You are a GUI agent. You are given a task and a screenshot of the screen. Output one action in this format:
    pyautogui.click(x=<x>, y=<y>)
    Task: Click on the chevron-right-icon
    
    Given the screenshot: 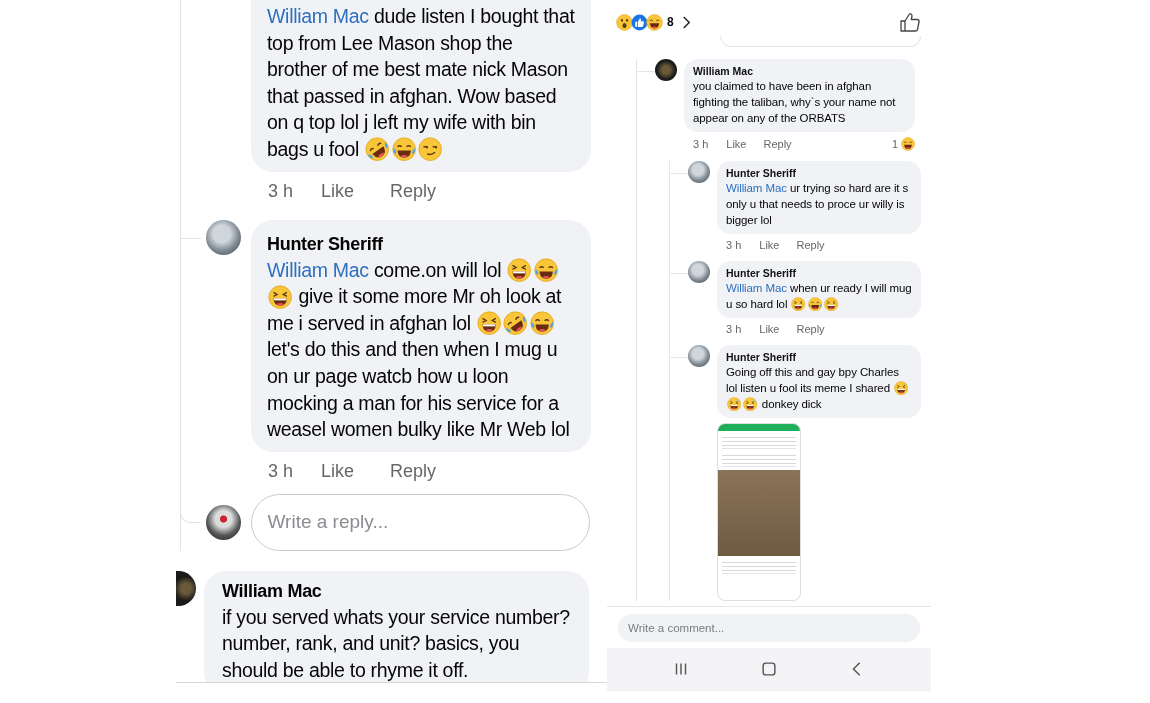 What is the action you would take?
    pyautogui.click(x=686, y=22)
    